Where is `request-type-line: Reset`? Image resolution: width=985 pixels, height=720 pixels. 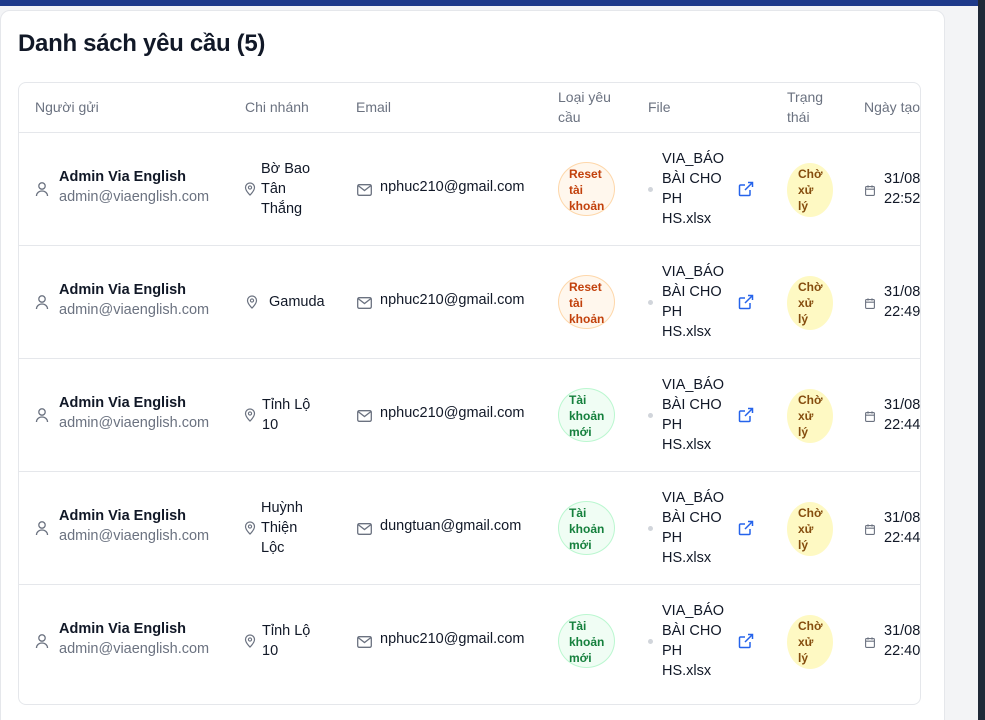
request-type-line: Reset is located at coordinates (585, 174).